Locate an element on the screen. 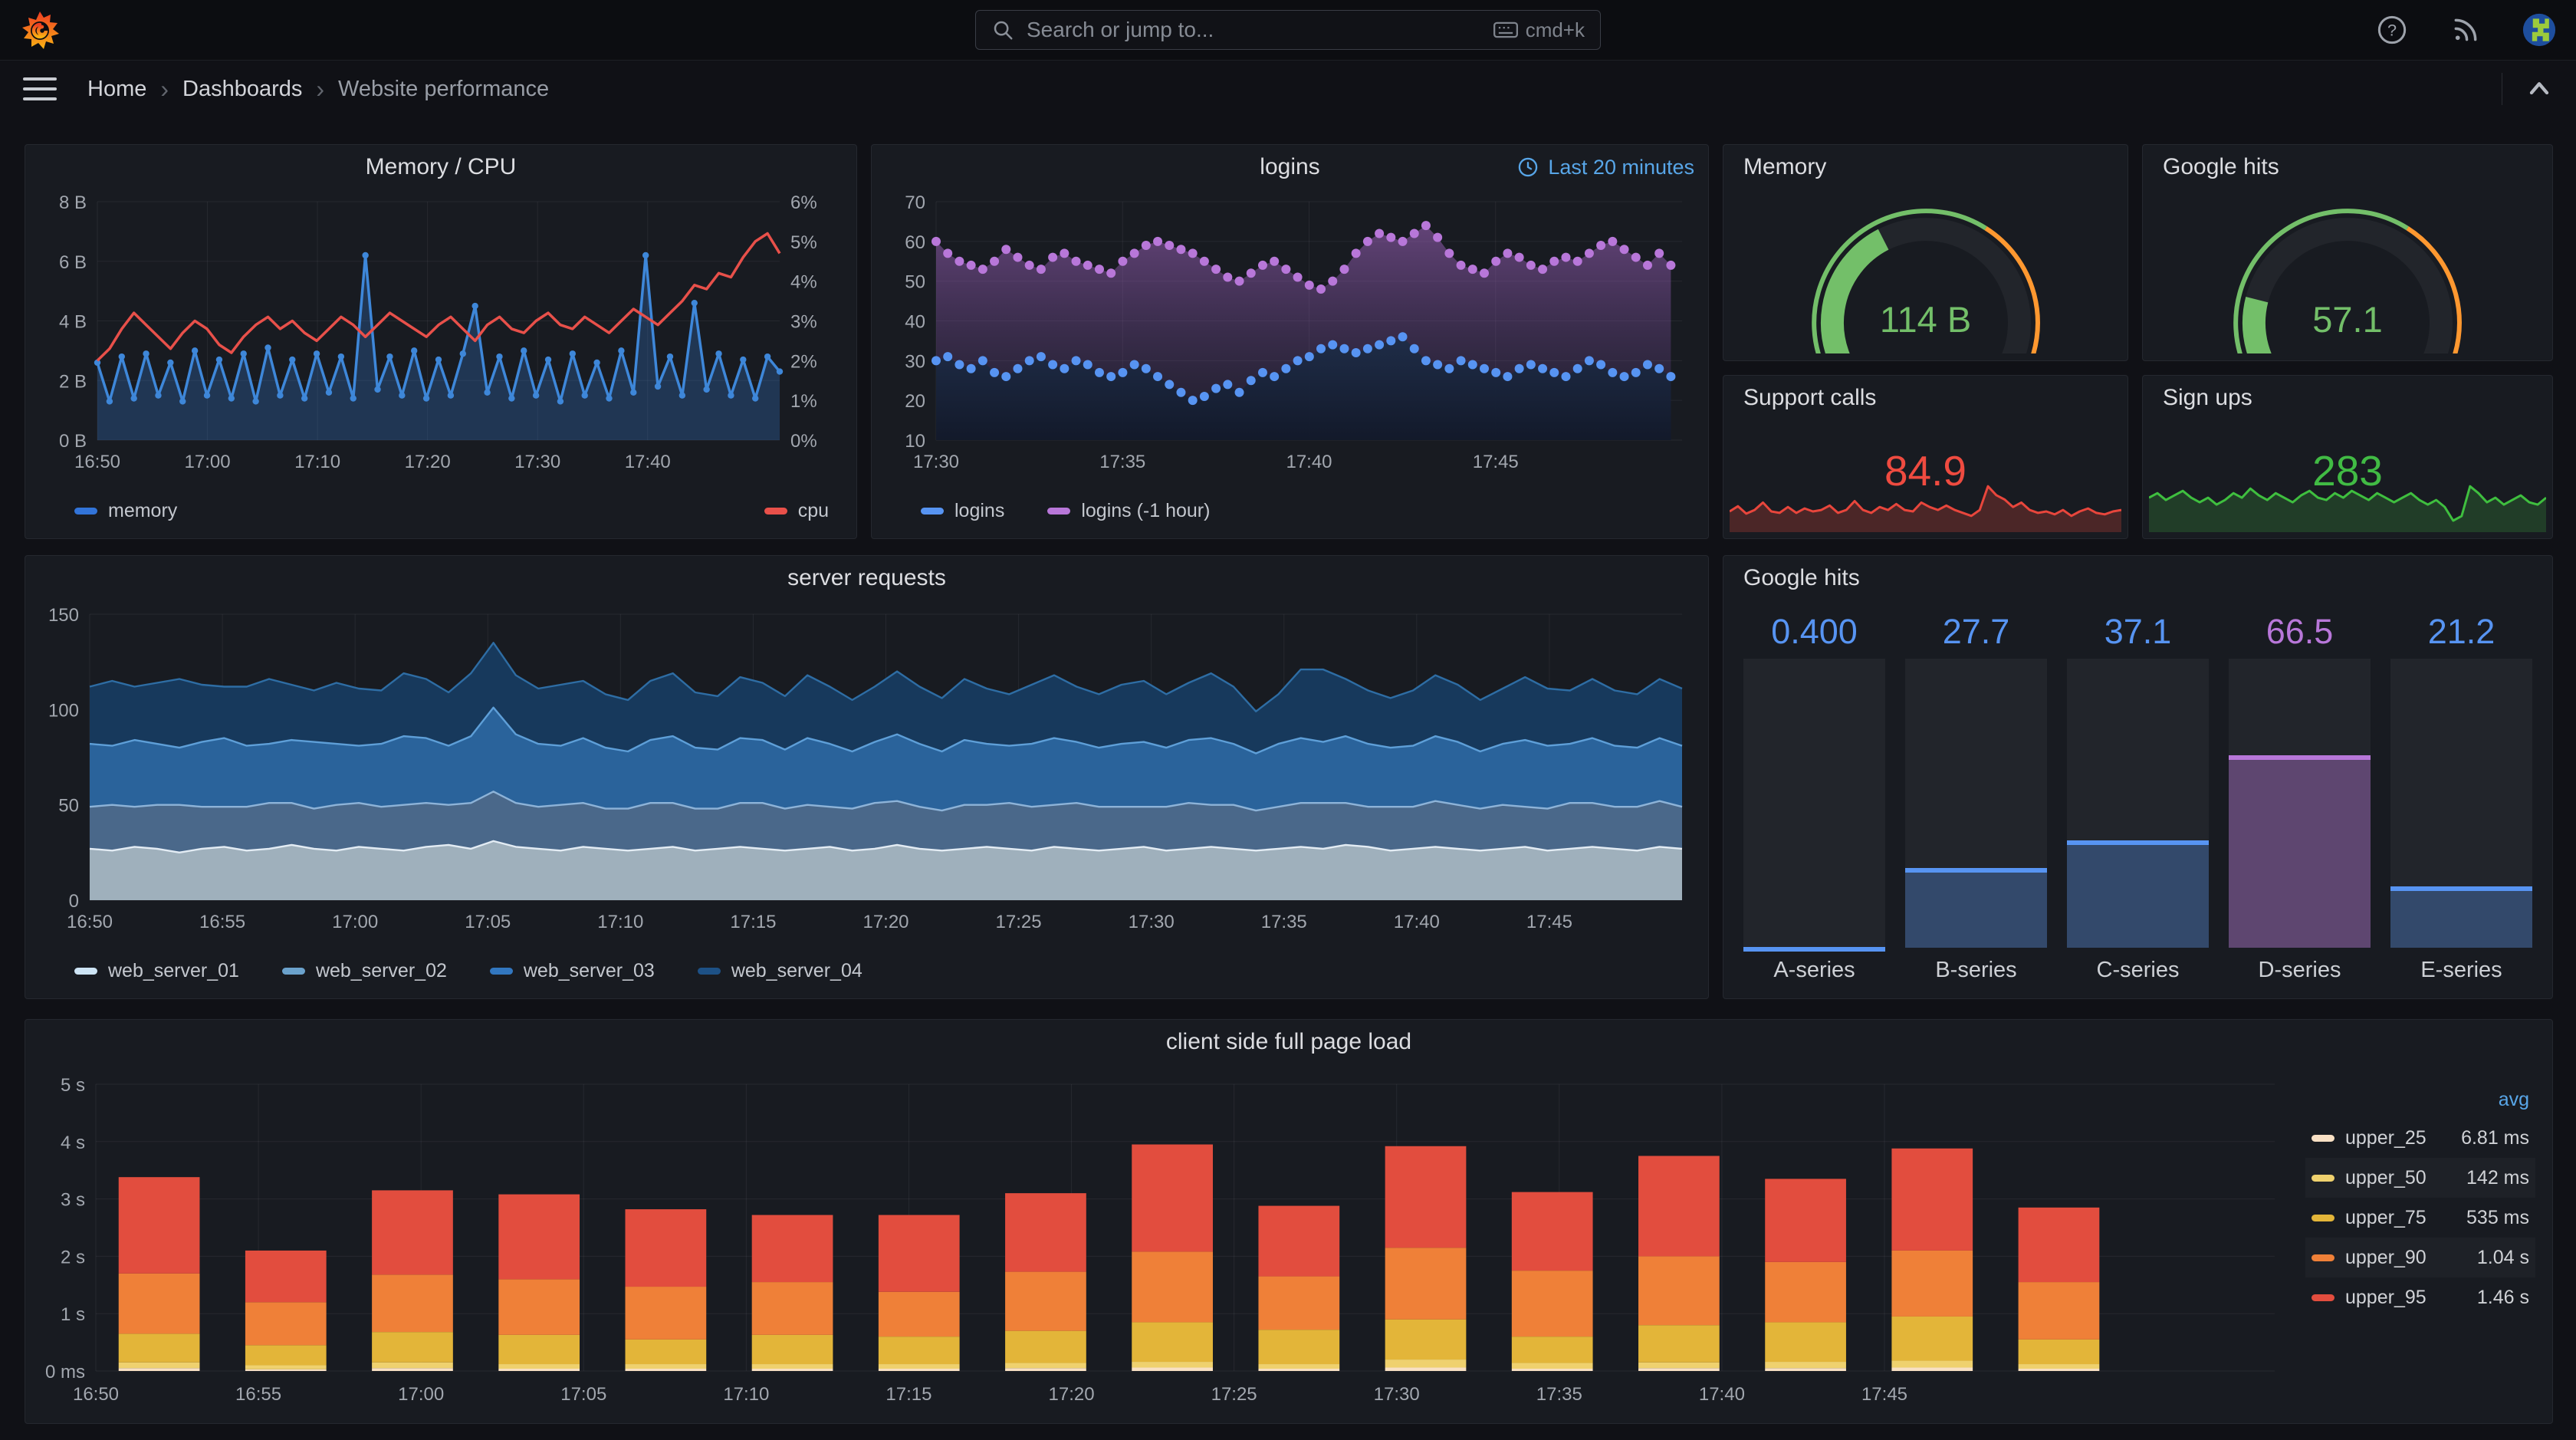 The width and height of the screenshot is (2576, 1440). breadcrumb-home: Home is located at coordinates (117, 89).